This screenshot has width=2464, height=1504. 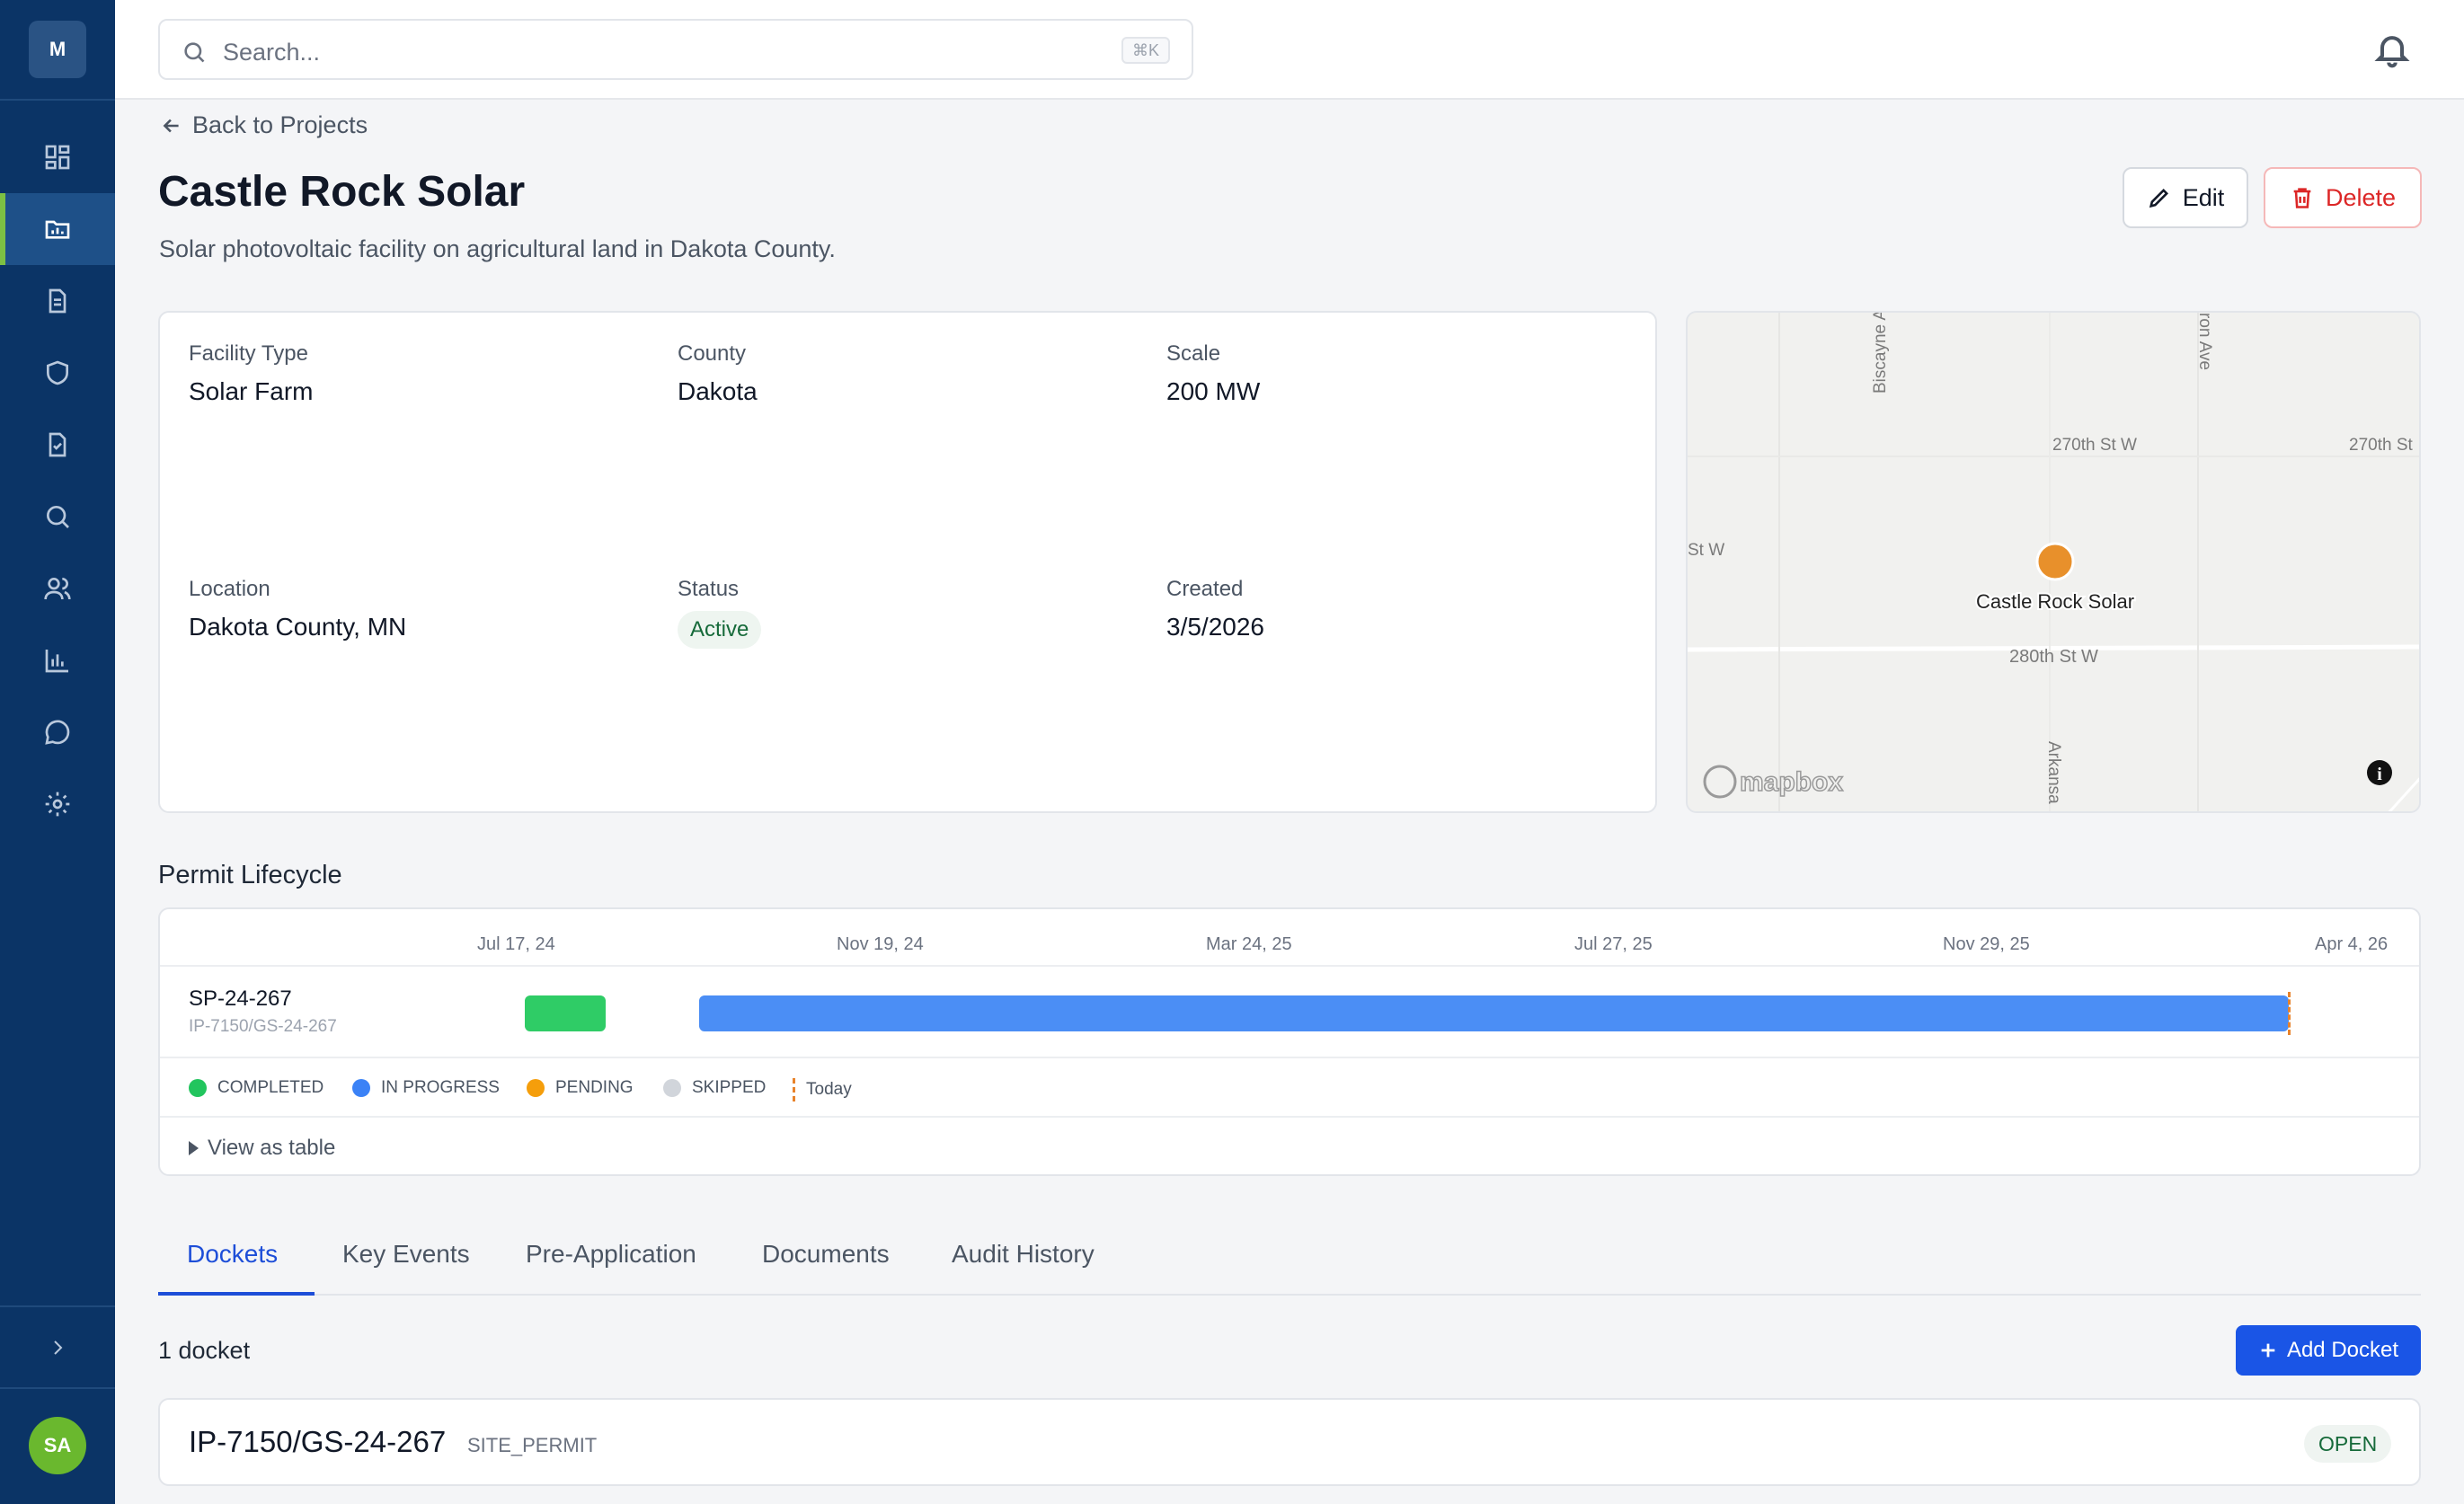 What do you see at coordinates (2361, 197) in the screenshot?
I see `delete-label: Delete` at bounding box center [2361, 197].